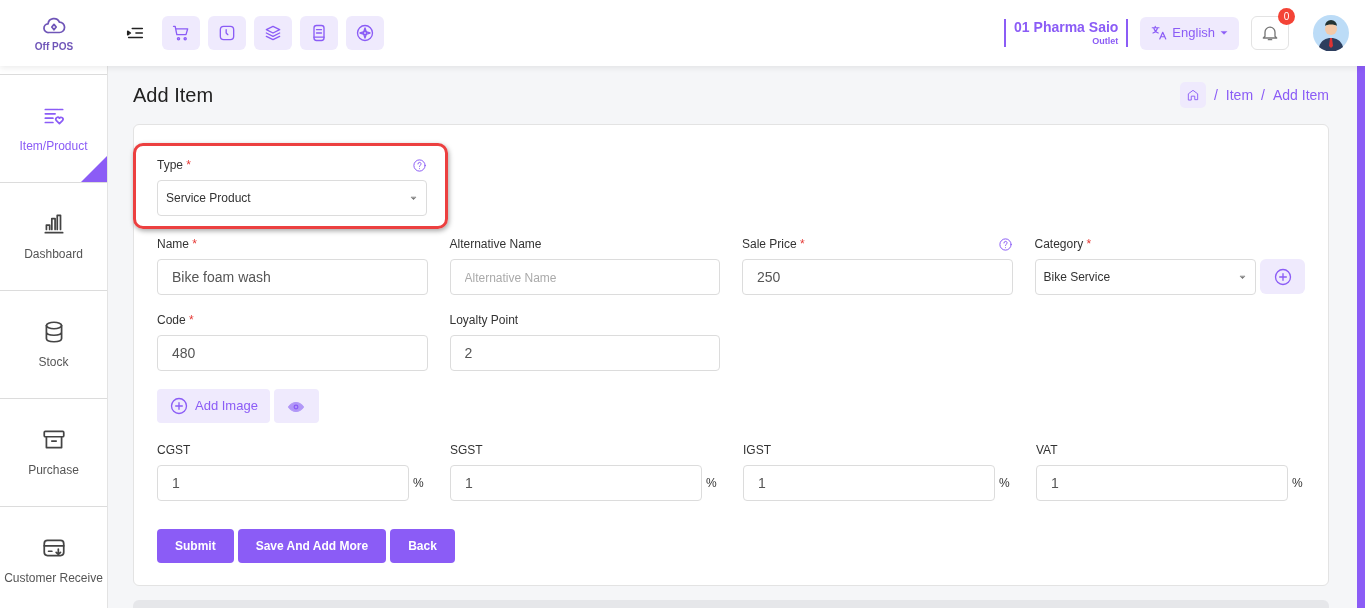 Image resolution: width=1365 pixels, height=608 pixels. I want to click on field-label: Loyalty Point, so click(484, 321).